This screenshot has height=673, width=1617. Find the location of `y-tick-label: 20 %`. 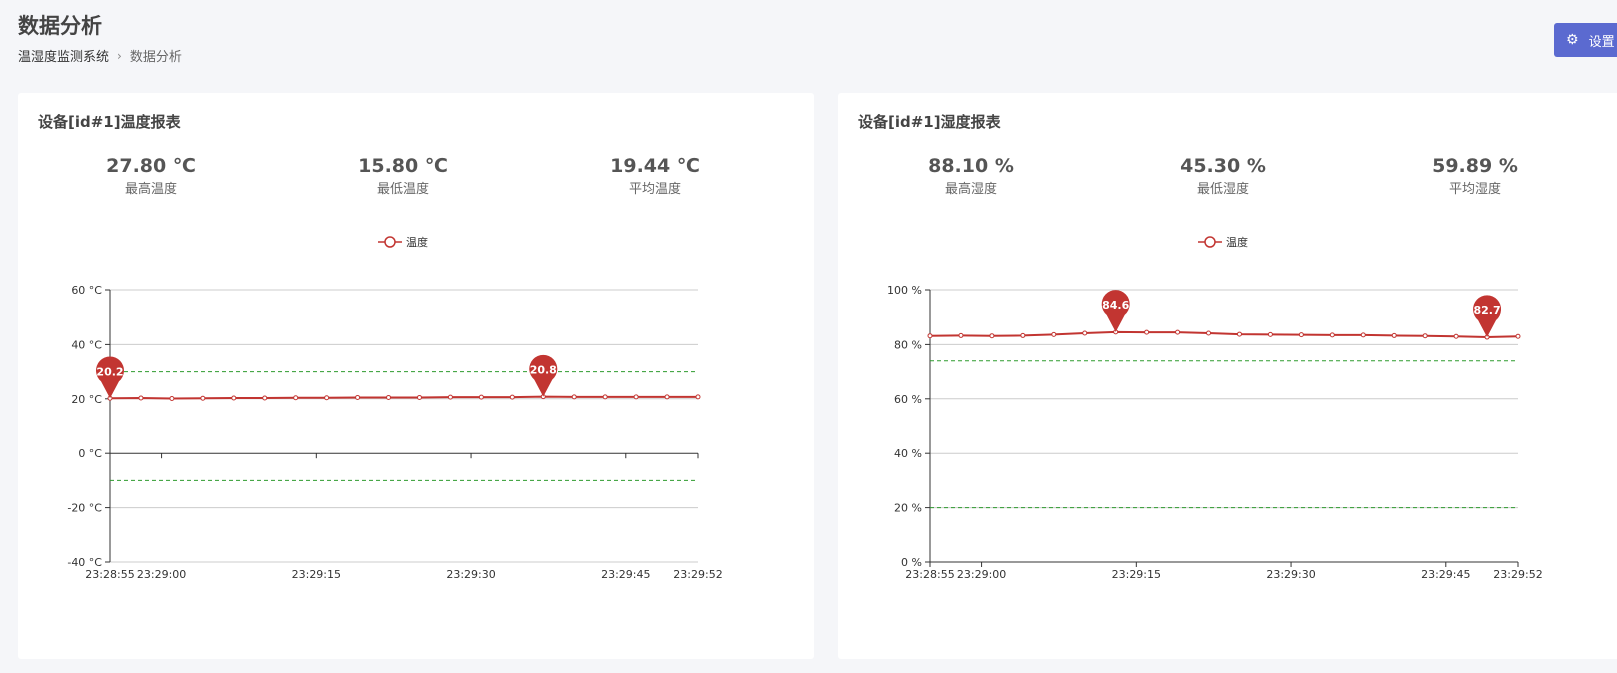

y-tick-label: 20 % is located at coordinates (908, 508).